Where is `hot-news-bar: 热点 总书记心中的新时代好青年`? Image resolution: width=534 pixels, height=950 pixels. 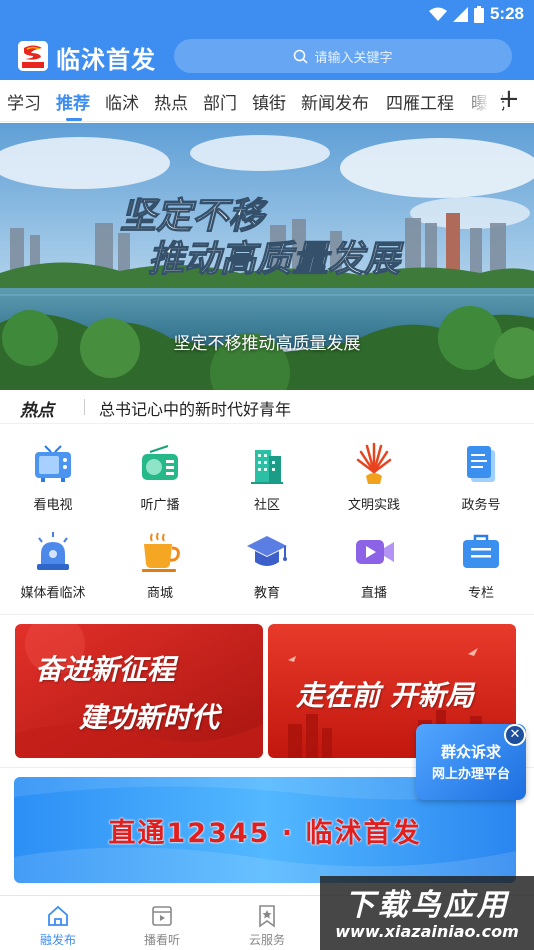
hot-news-bar: 热点 总书记心中的新时代好青年 is located at coordinates (267, 407).